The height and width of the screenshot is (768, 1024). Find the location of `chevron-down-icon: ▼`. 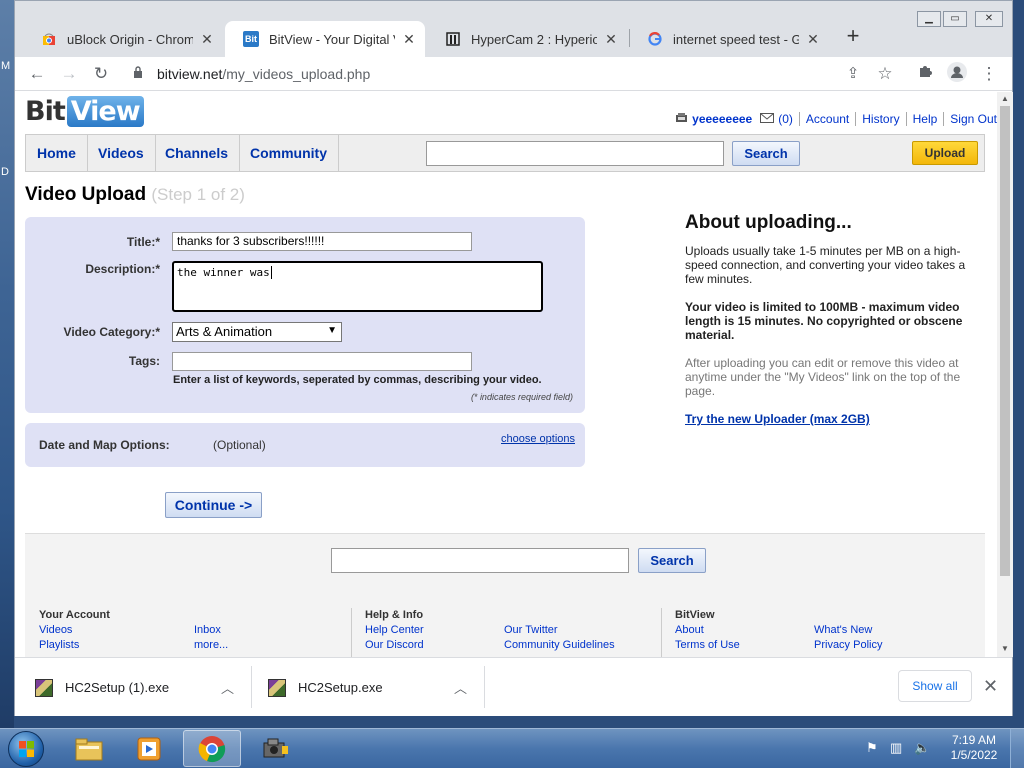

chevron-down-icon: ▼ is located at coordinates (332, 330).